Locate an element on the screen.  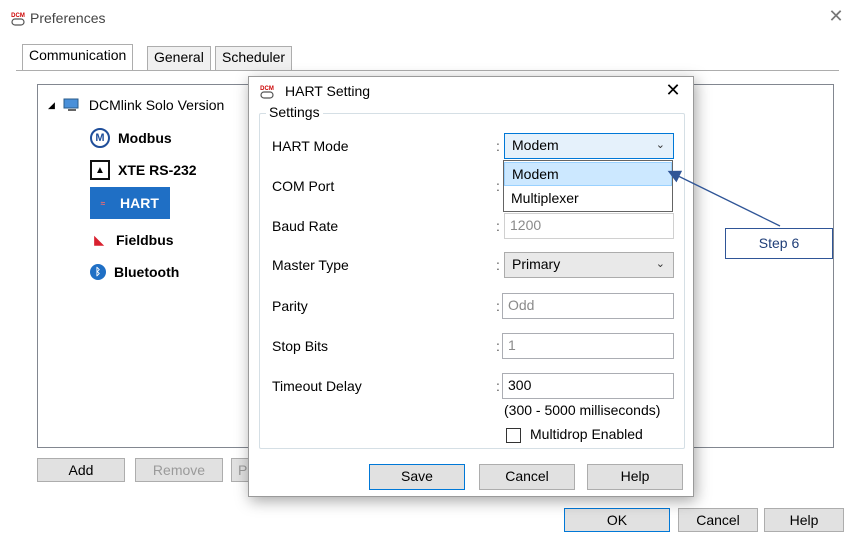
app-logo-icon: DCM is located at coordinates (18, 19).